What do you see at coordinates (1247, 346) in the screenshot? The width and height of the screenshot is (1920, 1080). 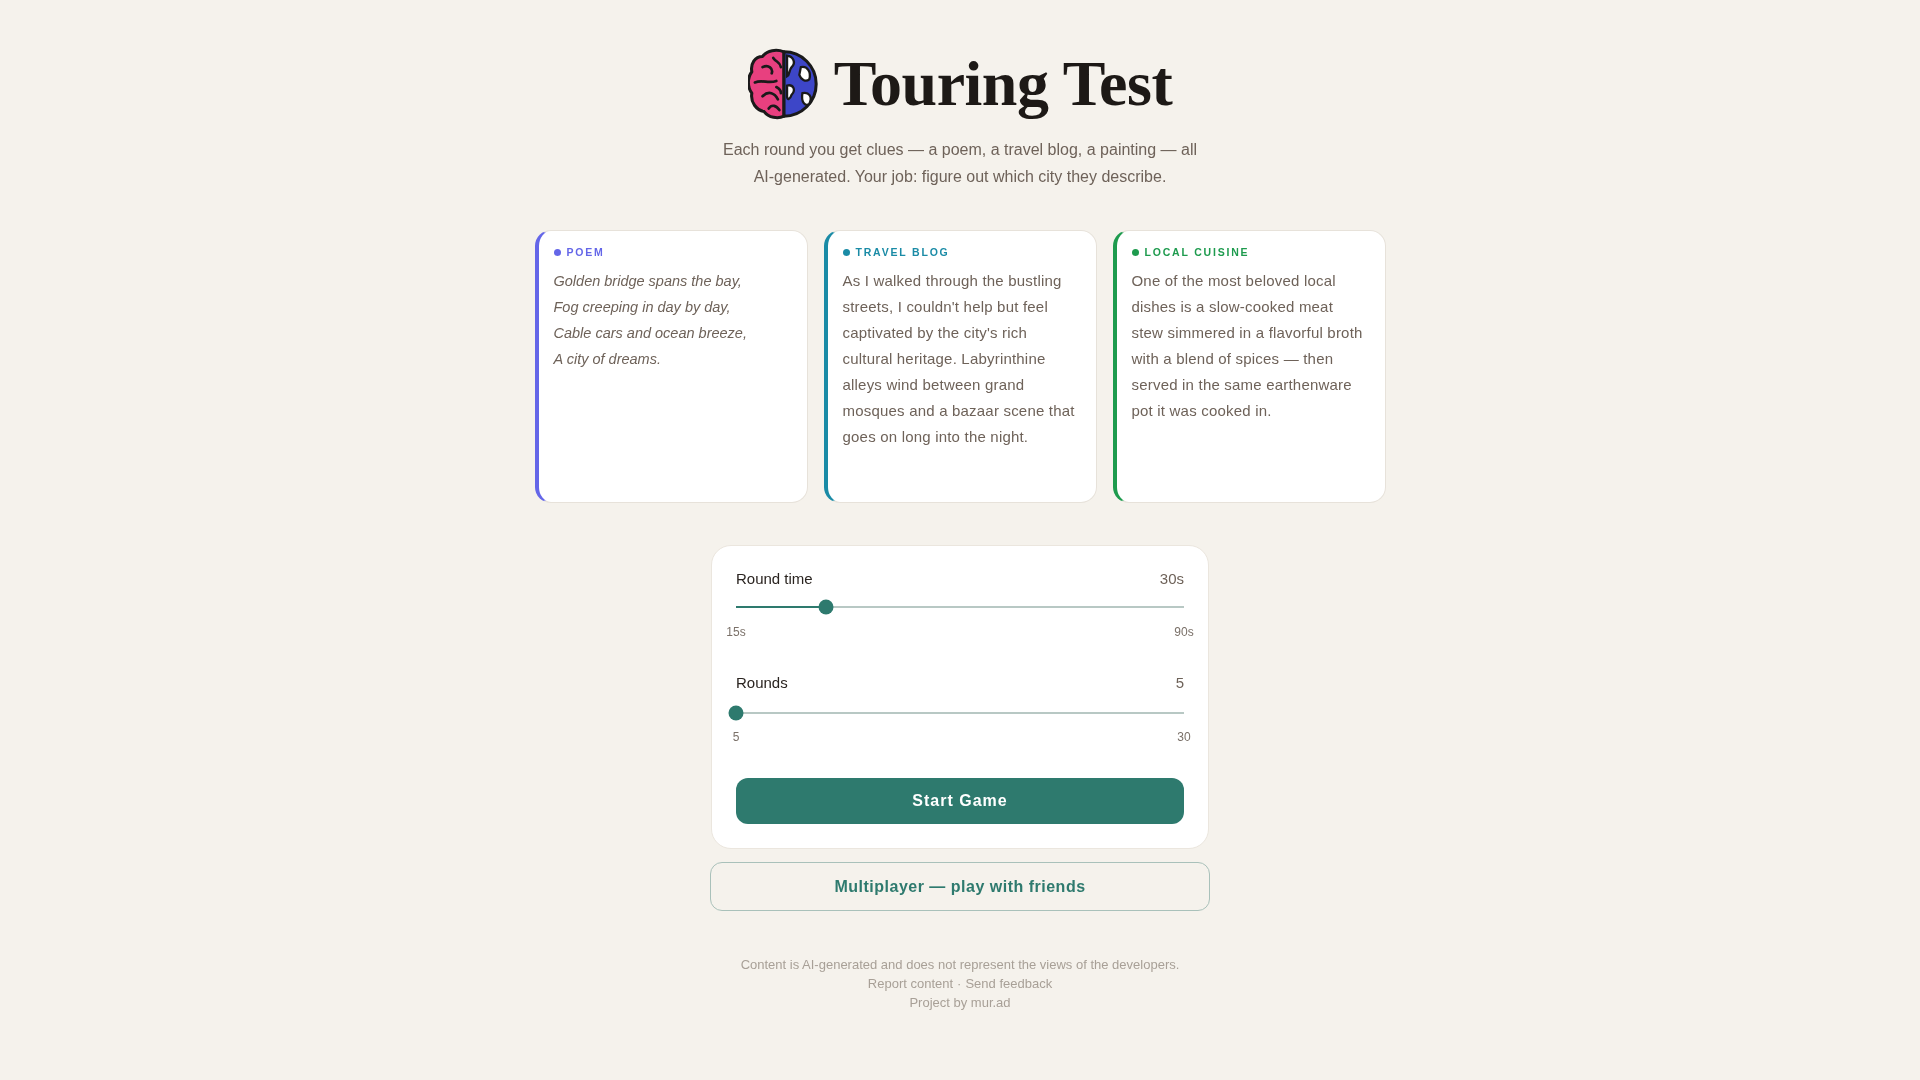 I see `clue-text: One of the most beloved local dishes is a slow-cooked meat stew simmered in a flavorful broth with a blend of spices — then served in the same earthenware pot it was cooked in.` at bounding box center [1247, 346].